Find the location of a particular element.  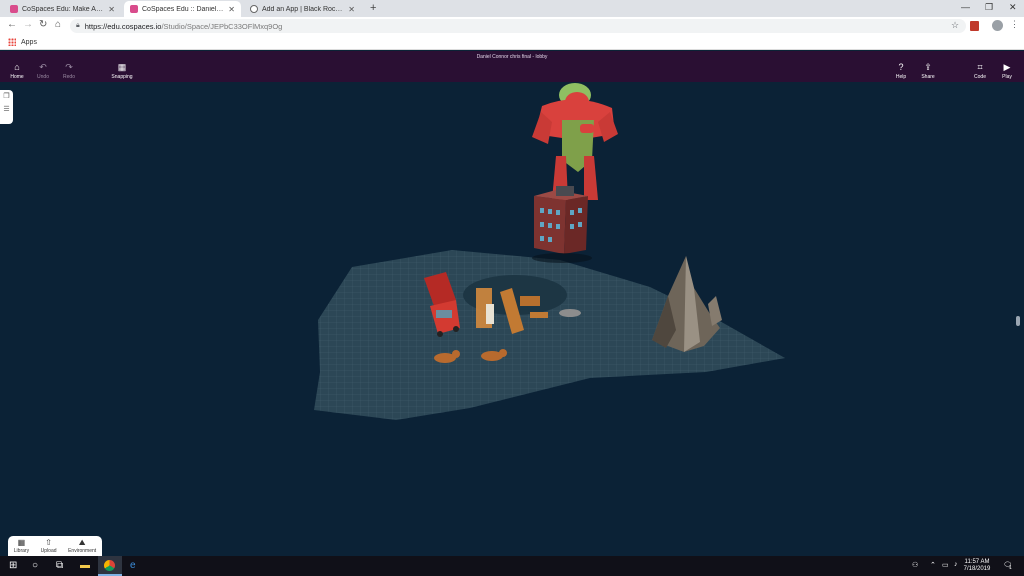

objects-icon: ❐ is located at coordinates (6, 96).